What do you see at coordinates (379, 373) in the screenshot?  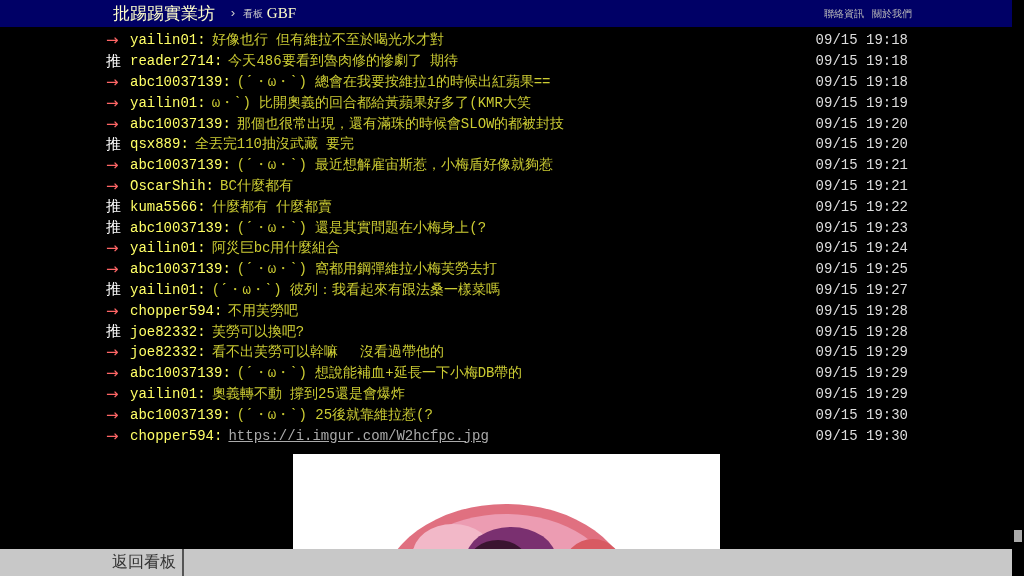 I see `push-content: (ˊ・ω・ˋ) 想說能補血+延長一下小梅DB帶的` at bounding box center [379, 373].